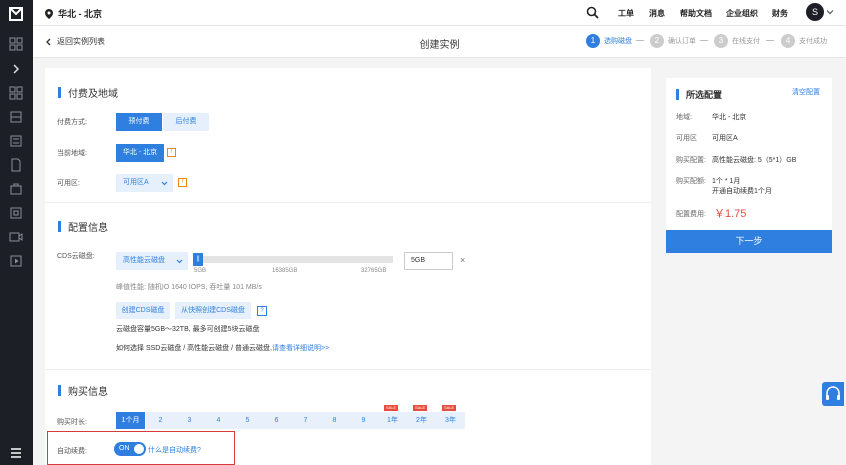  I want to click on grid-icon, so click(16, 44).